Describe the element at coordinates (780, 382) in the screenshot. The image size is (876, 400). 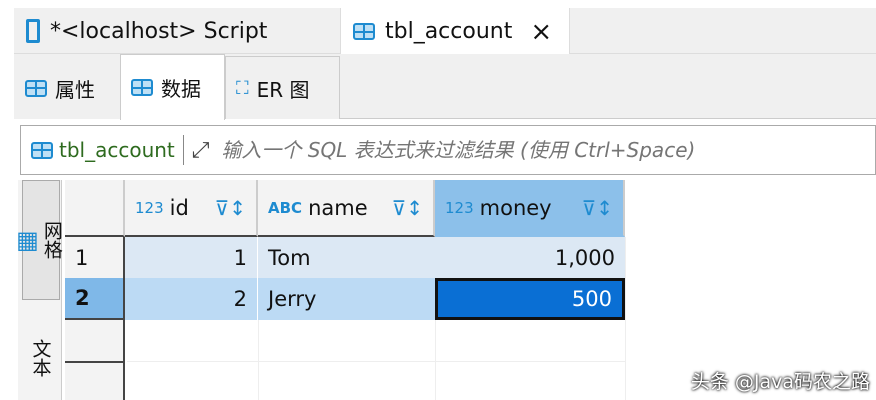
I see `watermark: 头条 @Java码农之路` at that location.